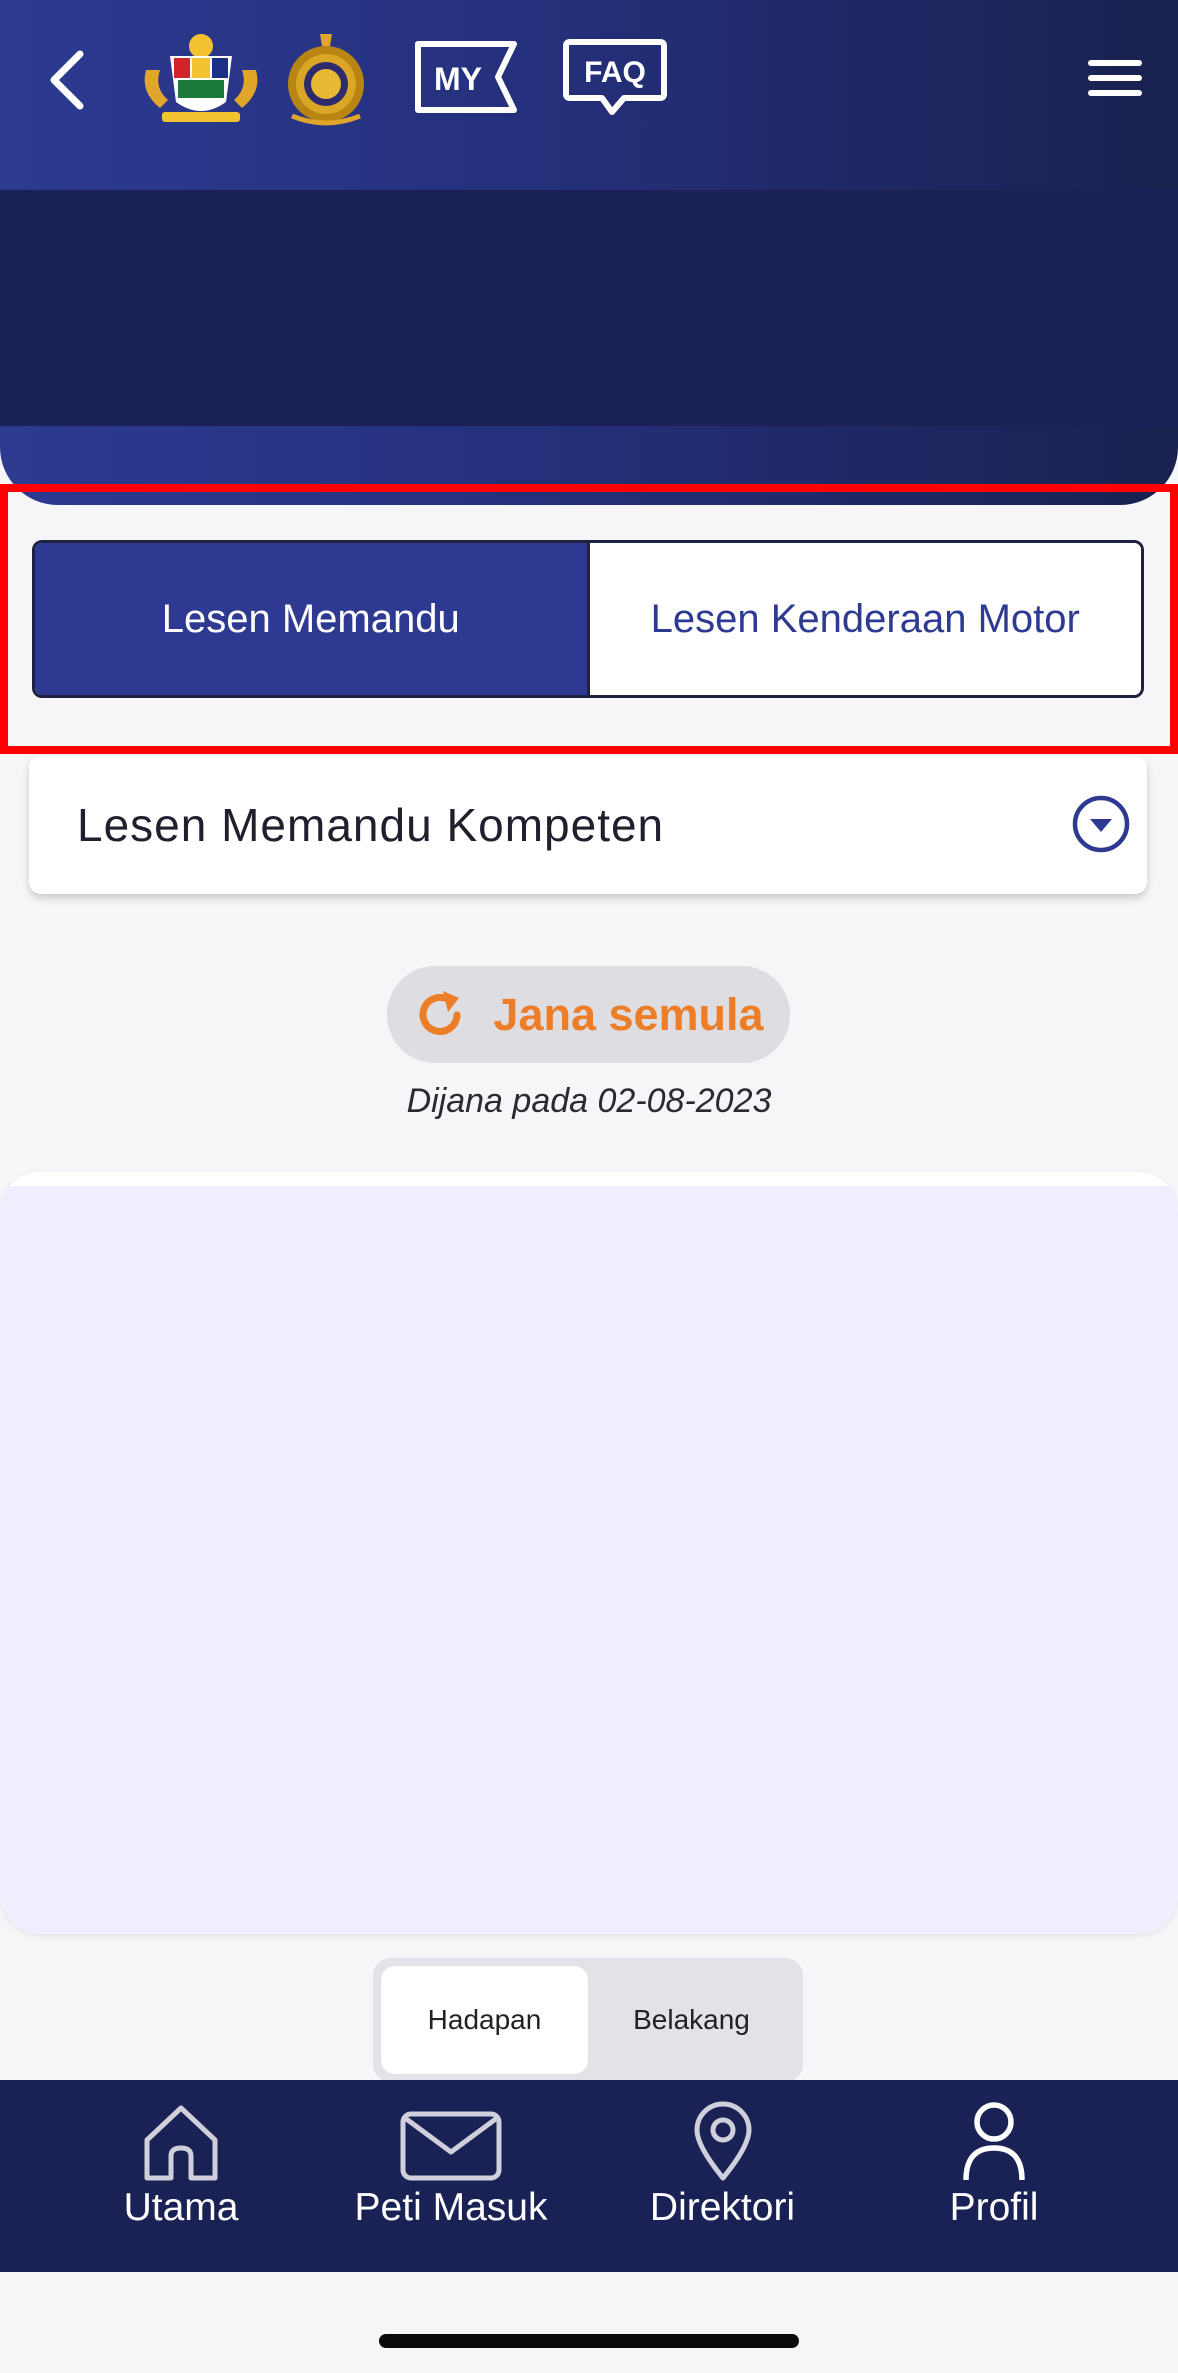 This screenshot has width=1178, height=2373. I want to click on faq-bubble-icon: FAQ, so click(615, 78).